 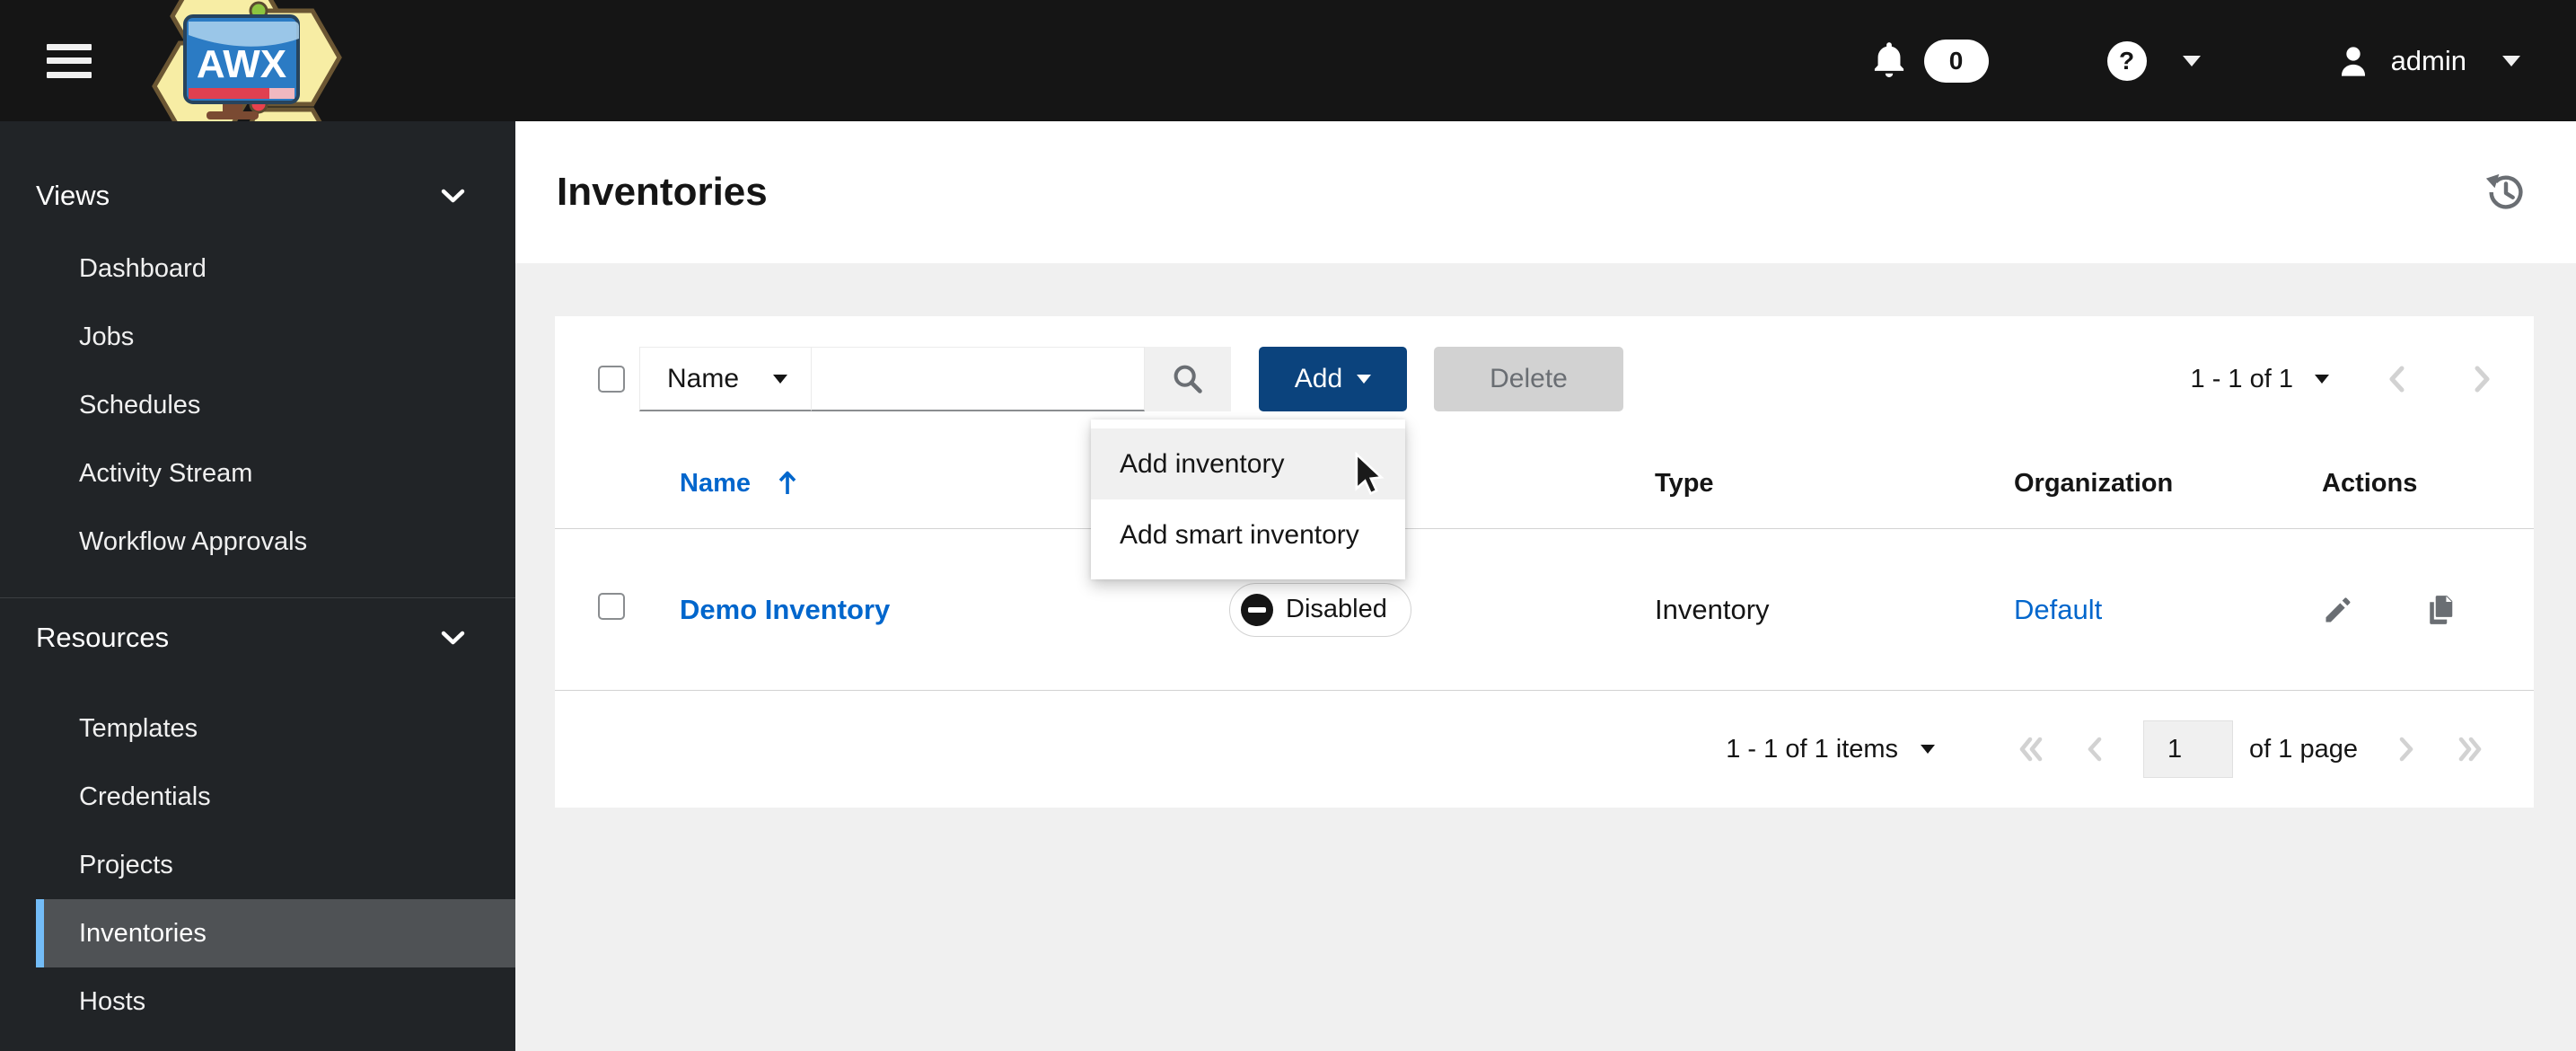 I want to click on organization-column-header: Organization, so click(x=2094, y=483).